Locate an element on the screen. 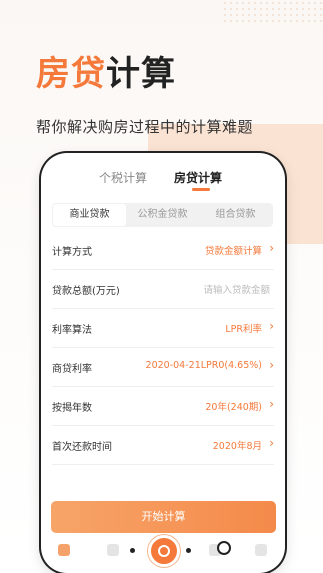 This screenshot has height=573, width=323. years-row: 按揭年数 20年(240期) › is located at coordinates (163, 406).